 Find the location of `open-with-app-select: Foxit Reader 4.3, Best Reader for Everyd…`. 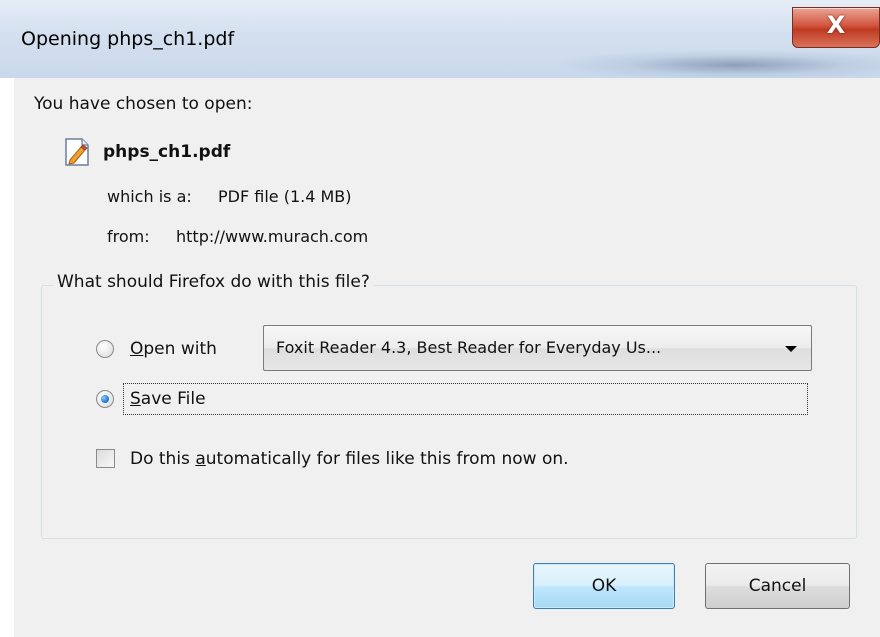

open-with-app-select: Foxit Reader 4.3, Best Reader for Everyd… is located at coordinates (537, 348).